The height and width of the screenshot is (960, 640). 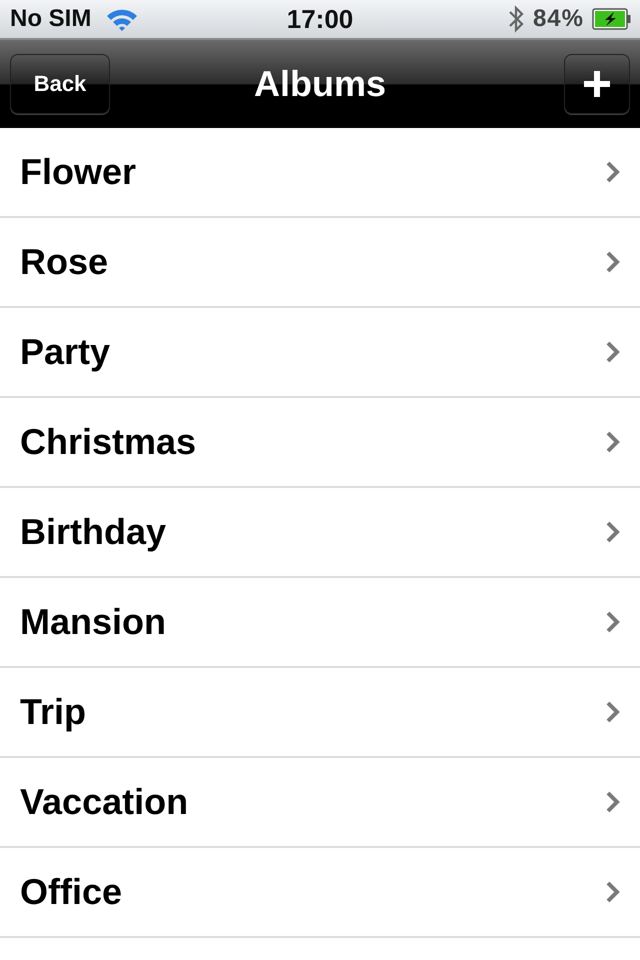 I want to click on album-name: Christmas, so click(x=108, y=442).